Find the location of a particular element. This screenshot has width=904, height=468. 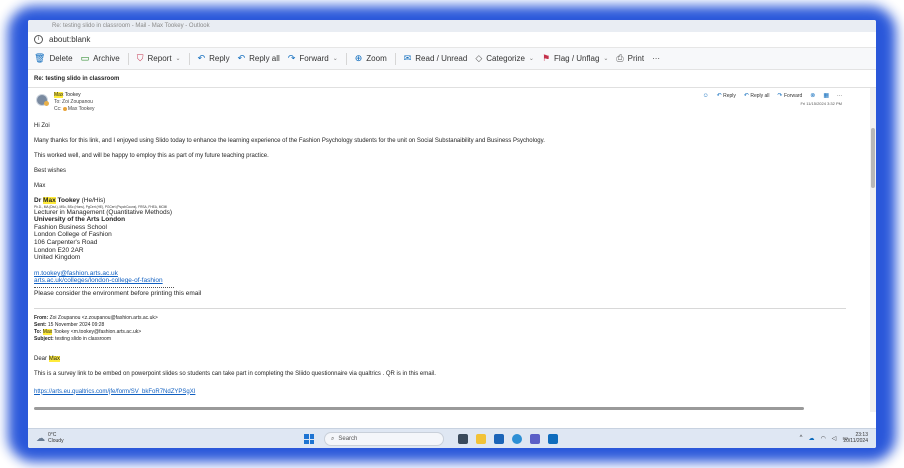

archive-button: ▭ Archive is located at coordinates (100, 58).